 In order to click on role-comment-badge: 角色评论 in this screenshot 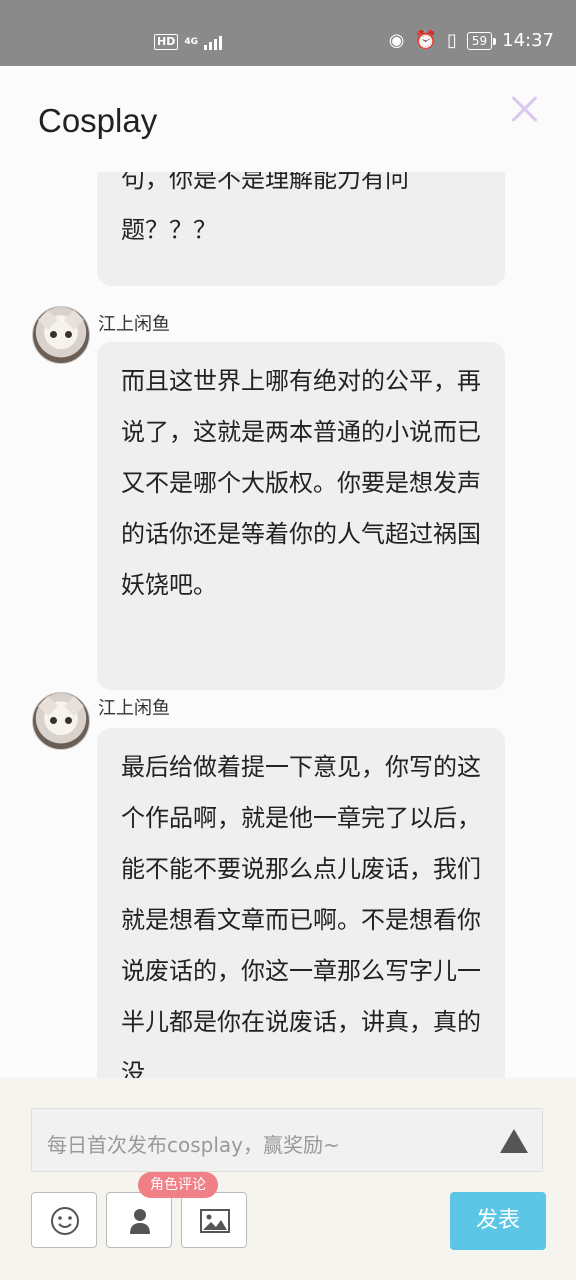, I will do `click(178, 1185)`.